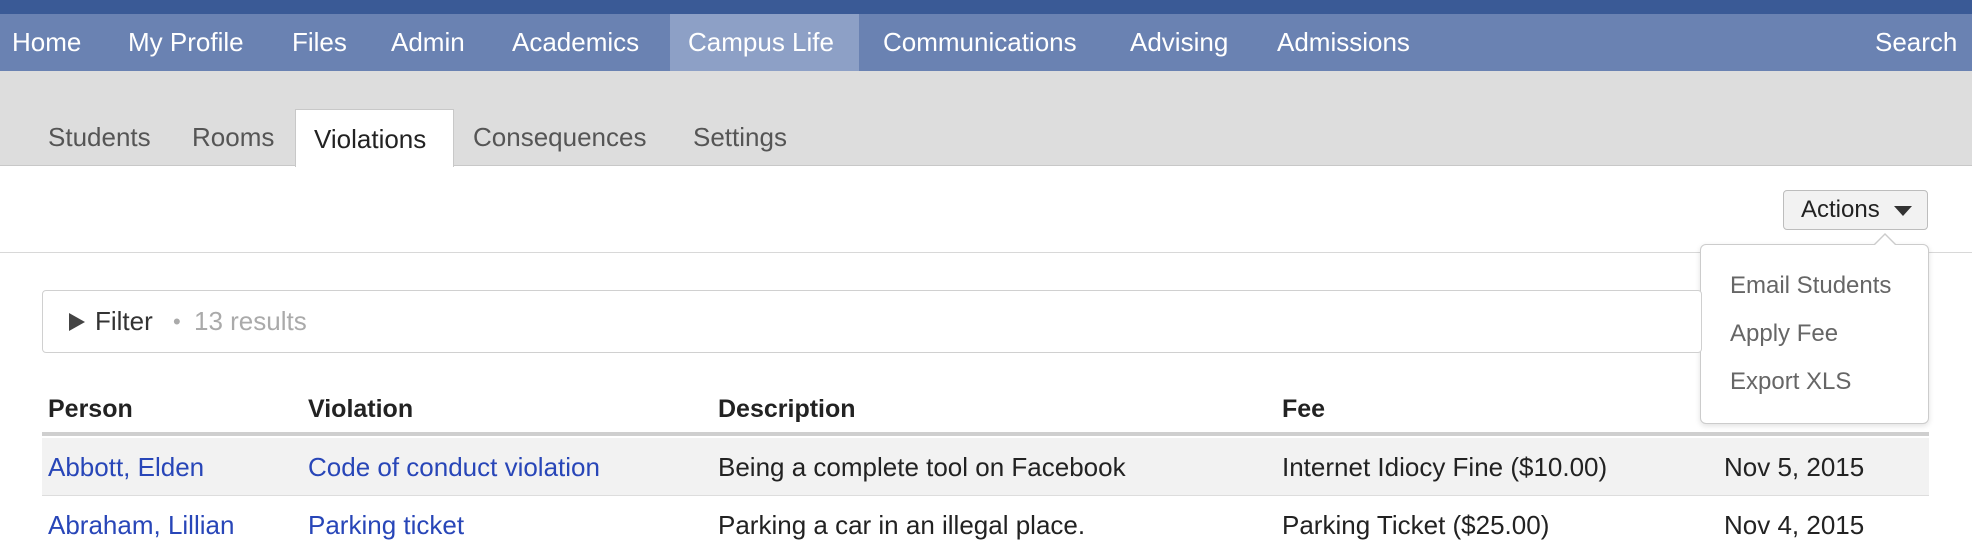 Image resolution: width=1972 pixels, height=548 pixels. What do you see at coordinates (454, 467) in the screenshot?
I see `violation-link: Code of conduct violation` at bounding box center [454, 467].